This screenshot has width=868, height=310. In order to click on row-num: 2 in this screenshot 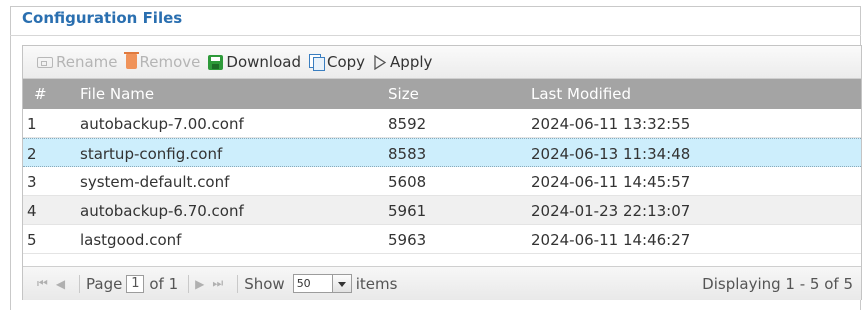, I will do `click(32, 154)`.